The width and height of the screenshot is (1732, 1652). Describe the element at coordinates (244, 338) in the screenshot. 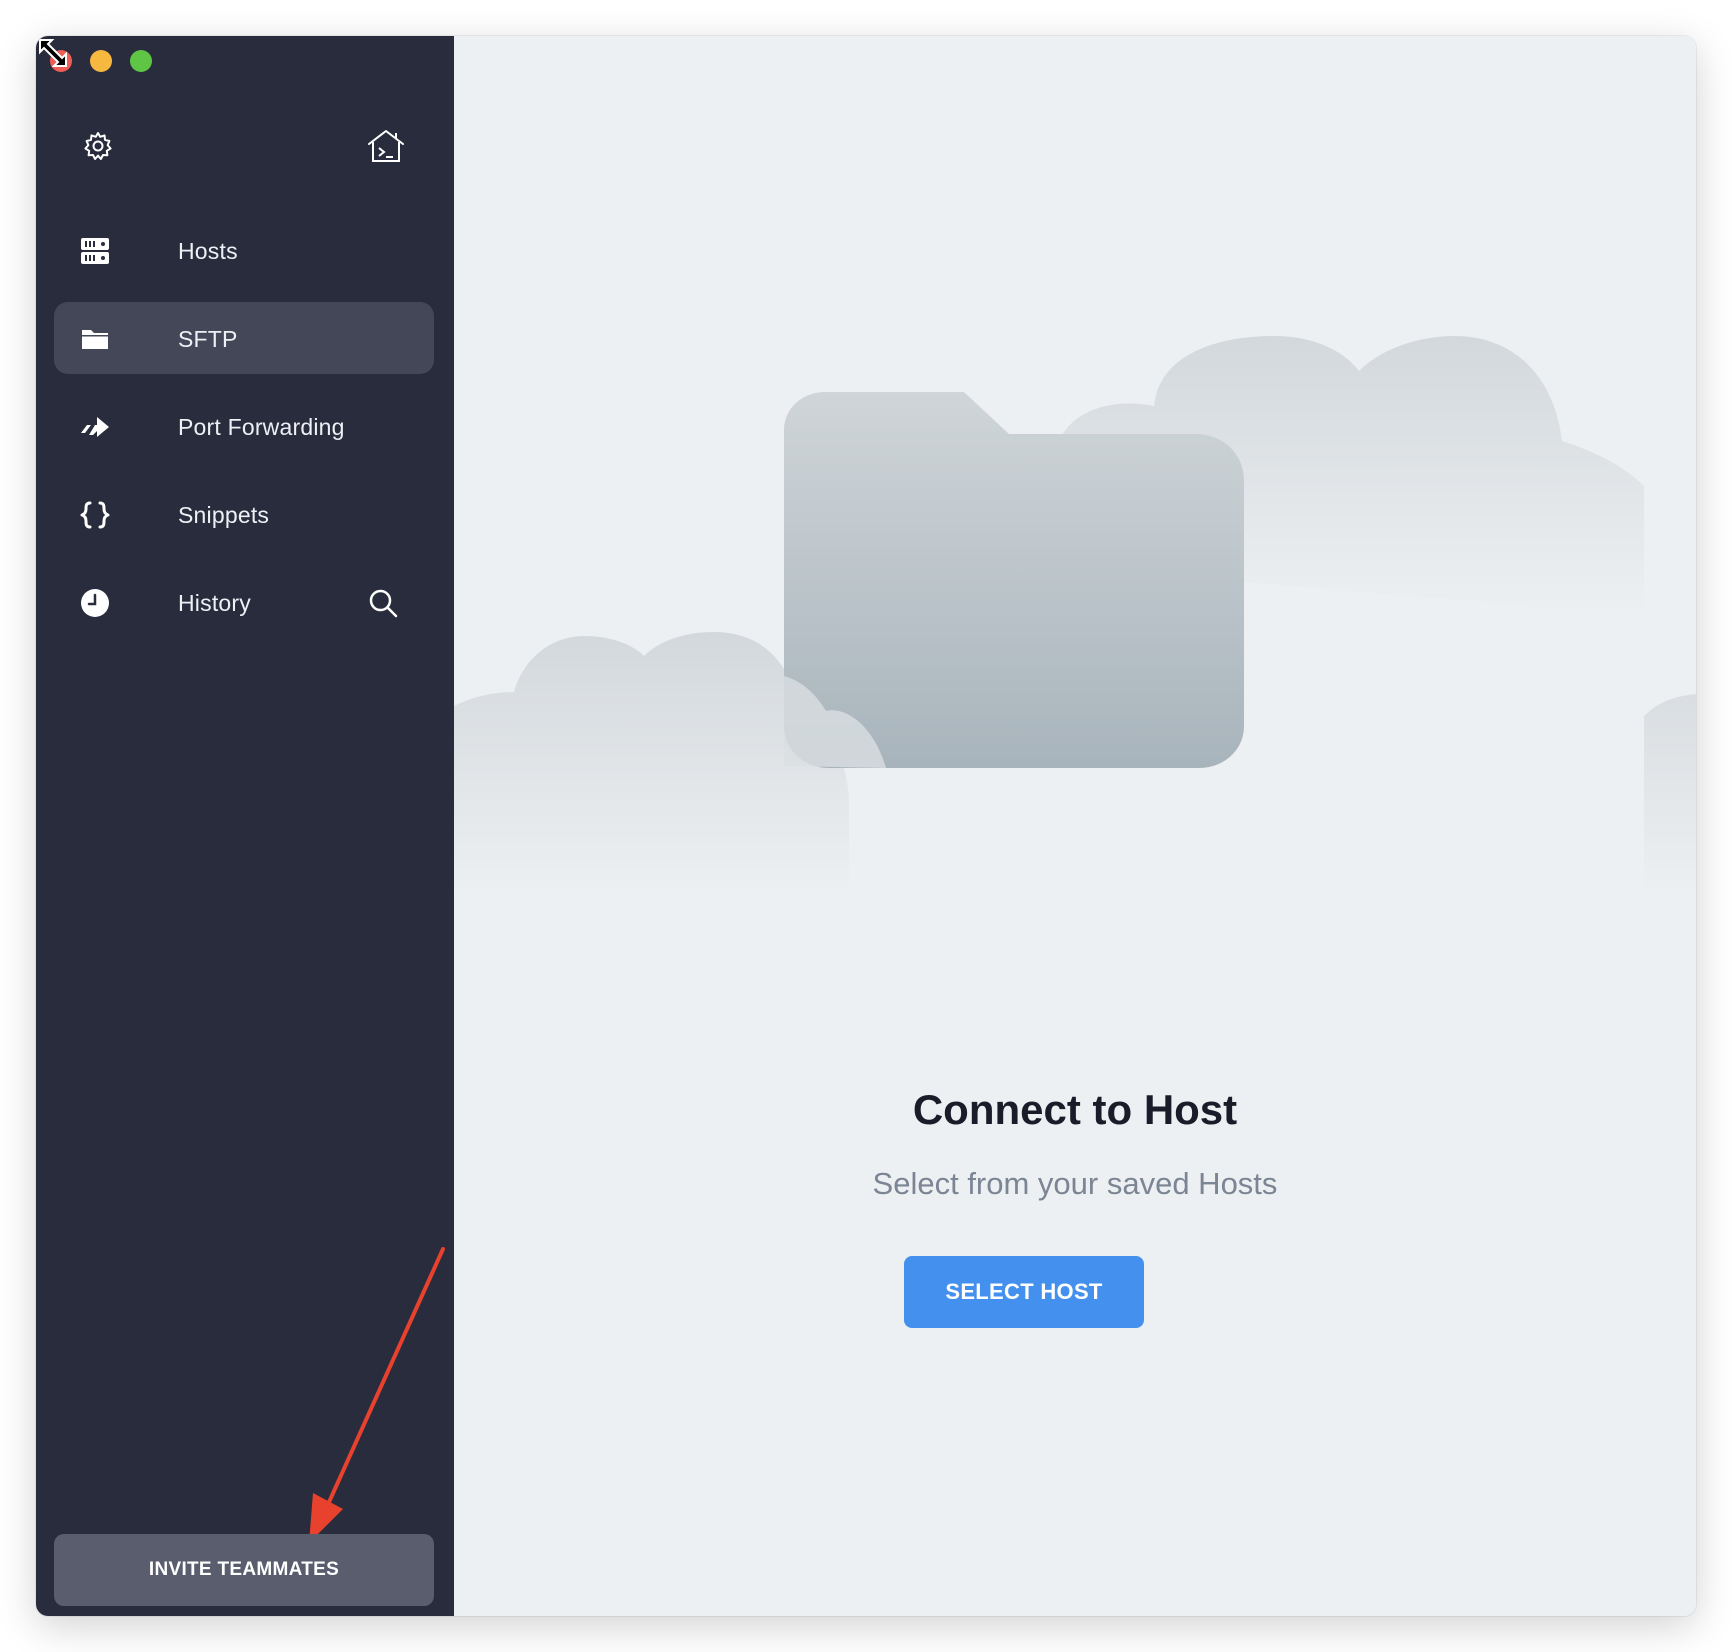

I see `sidebar-item-sftp: SFTP` at that location.